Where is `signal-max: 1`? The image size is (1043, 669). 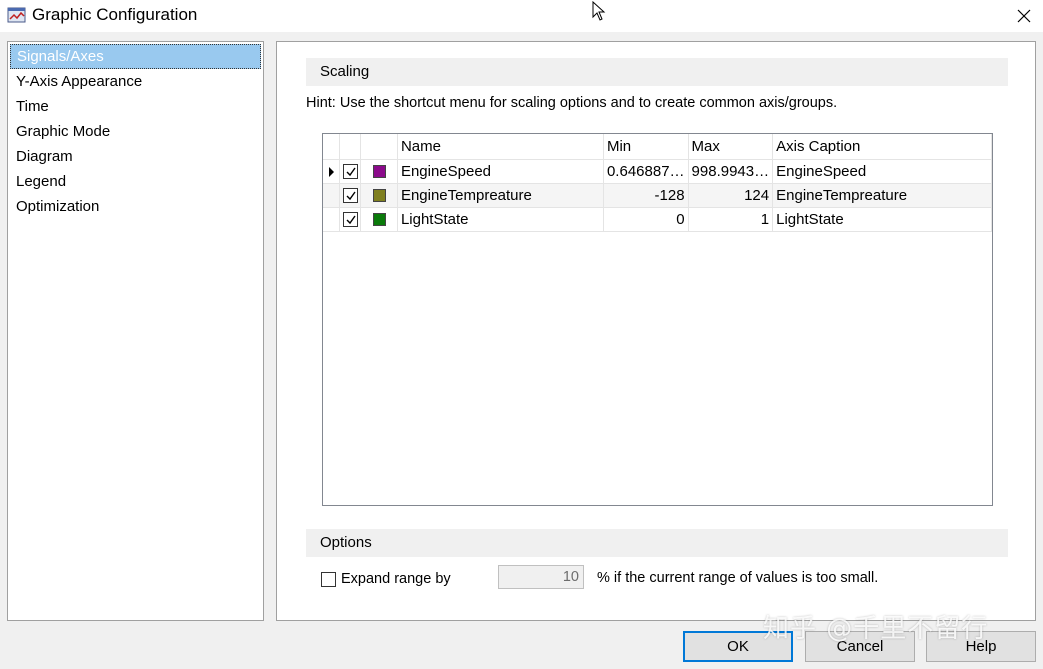
signal-max: 1 is located at coordinates (731, 219).